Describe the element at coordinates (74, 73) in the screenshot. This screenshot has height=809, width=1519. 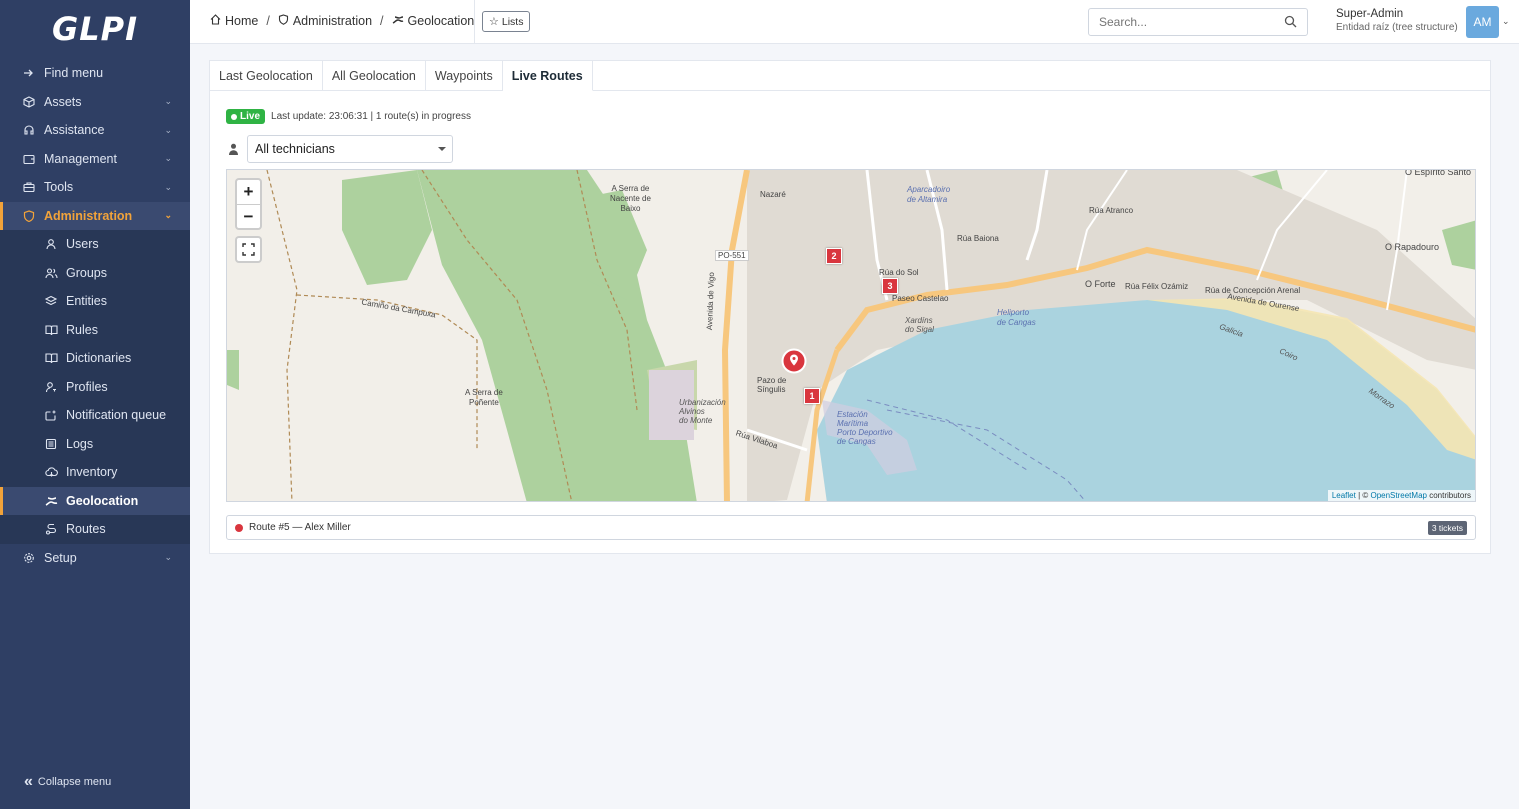
I see `sidebar-item-label: Find menu` at that location.